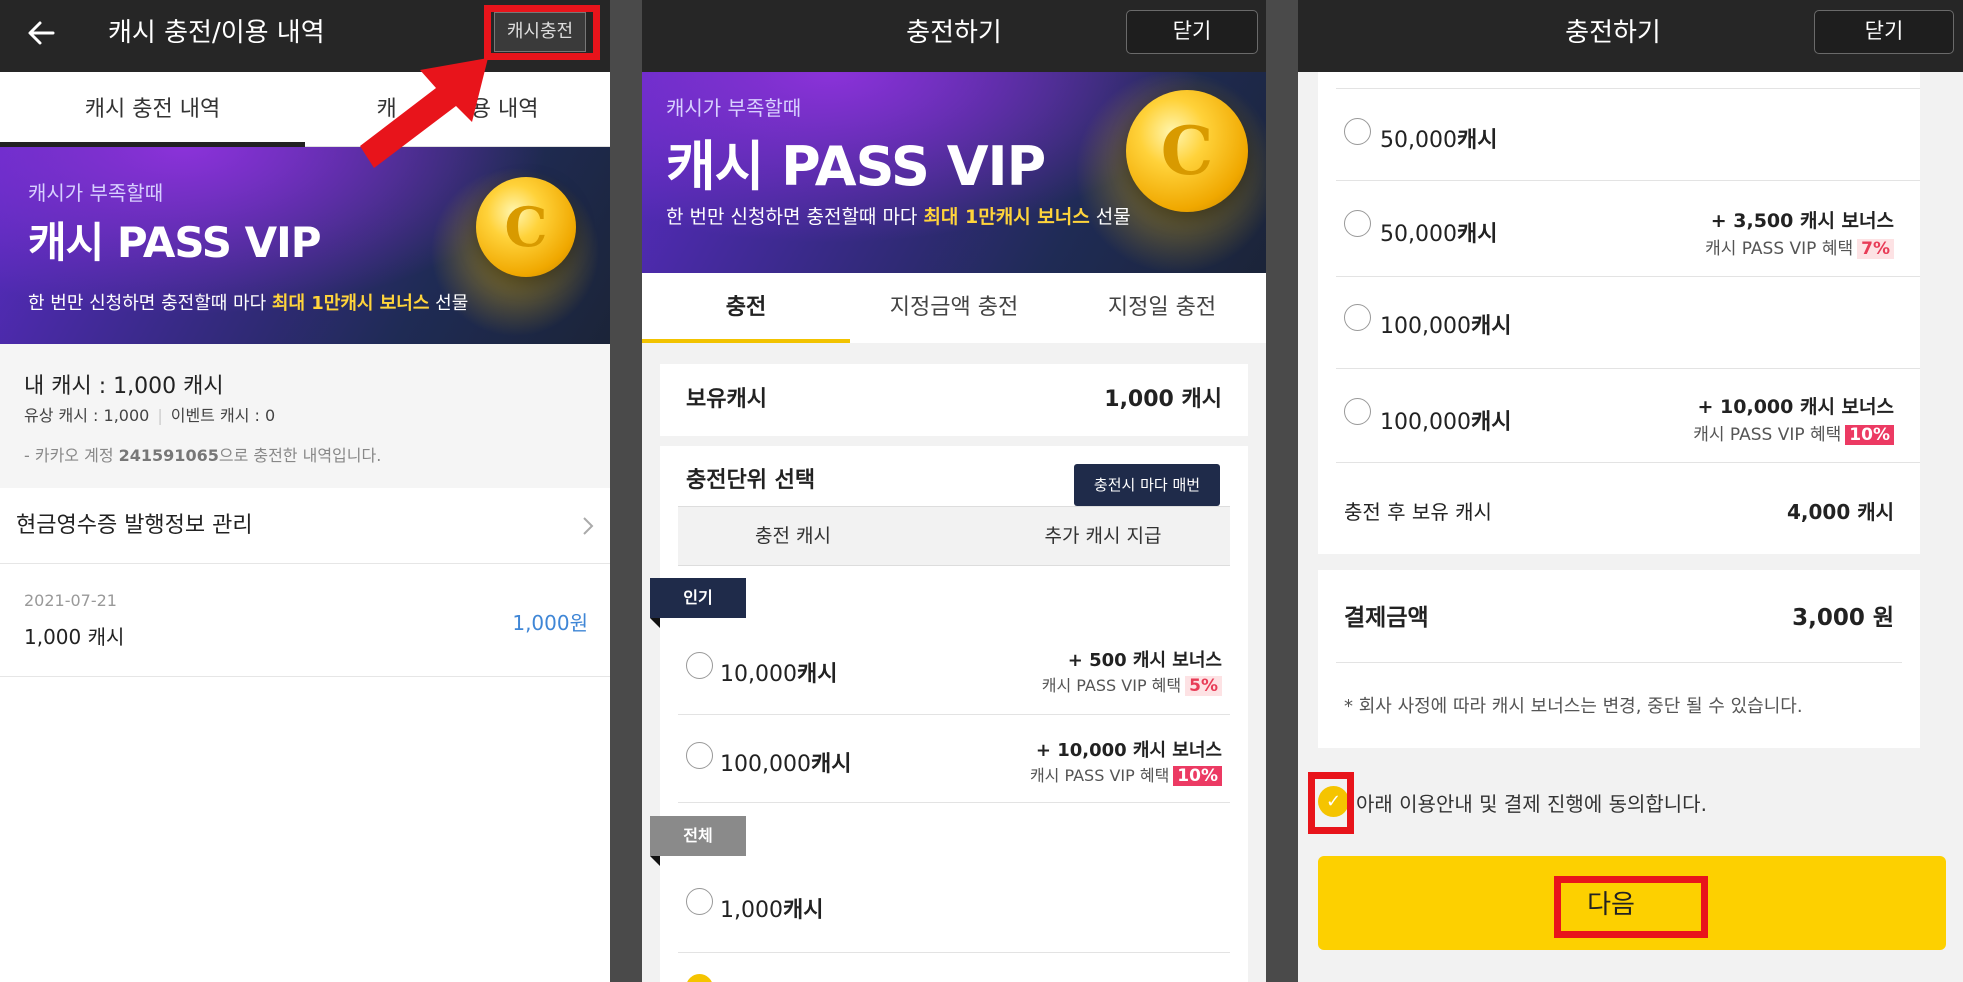  Describe the element at coordinates (1144, 660) in the screenshot. I see `option-bonus: + 500 캐시 보너스` at that location.